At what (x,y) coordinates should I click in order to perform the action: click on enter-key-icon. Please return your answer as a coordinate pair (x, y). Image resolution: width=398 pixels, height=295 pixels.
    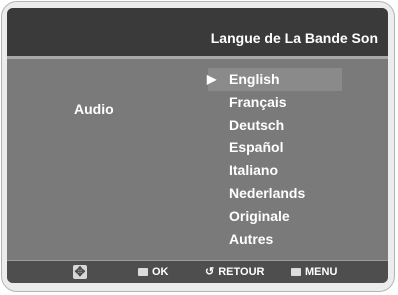
    Looking at the image, I should click on (143, 272).